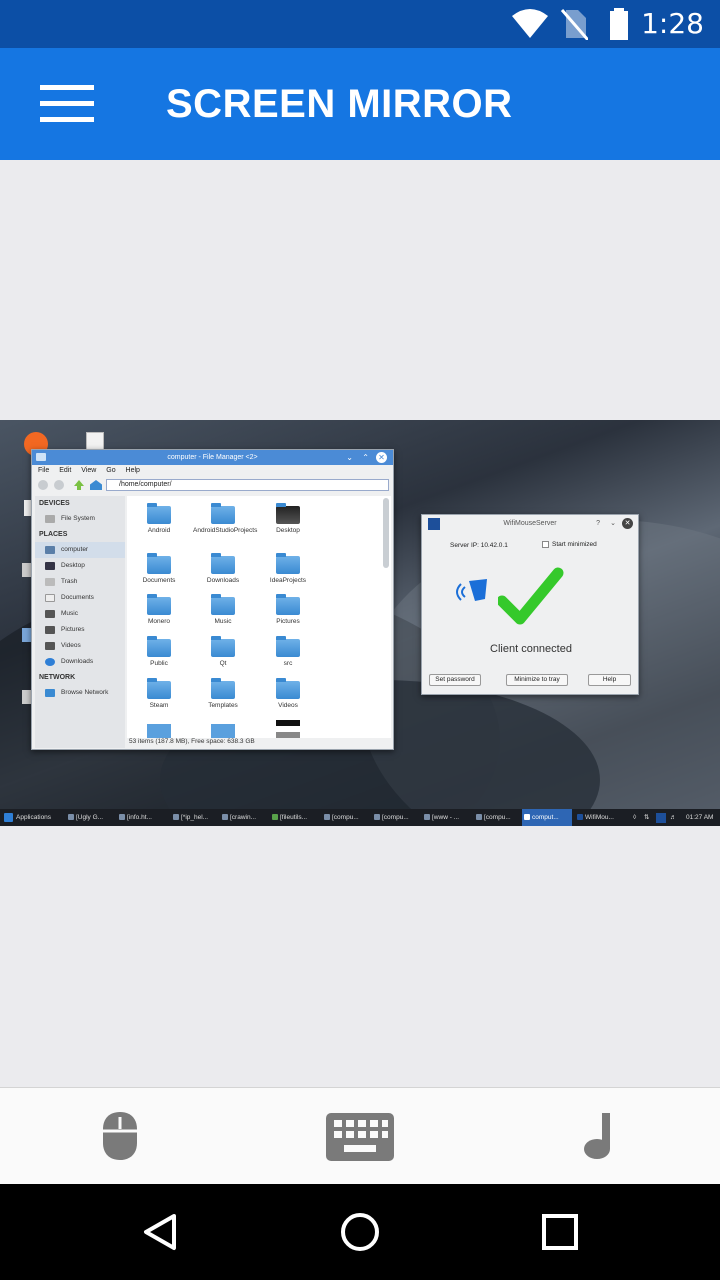 This screenshot has width=720, height=1280. Describe the element at coordinates (646, 817) in the screenshot. I see `network-tray-icon: ⇅` at that location.